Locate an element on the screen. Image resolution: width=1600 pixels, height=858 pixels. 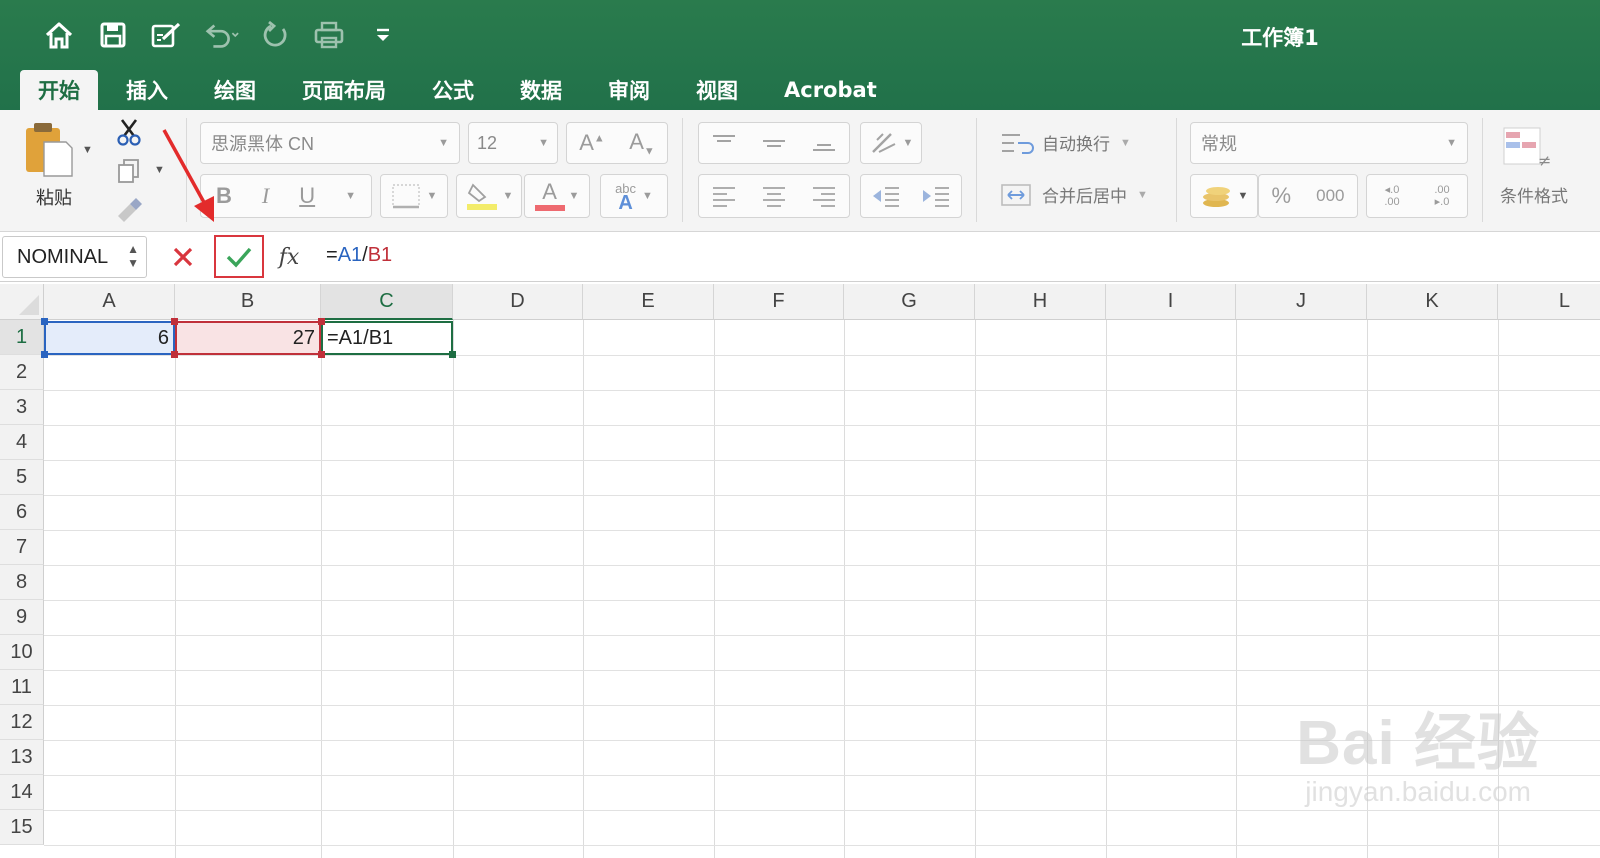
align-bottom-icon is located at coordinates (824, 143).